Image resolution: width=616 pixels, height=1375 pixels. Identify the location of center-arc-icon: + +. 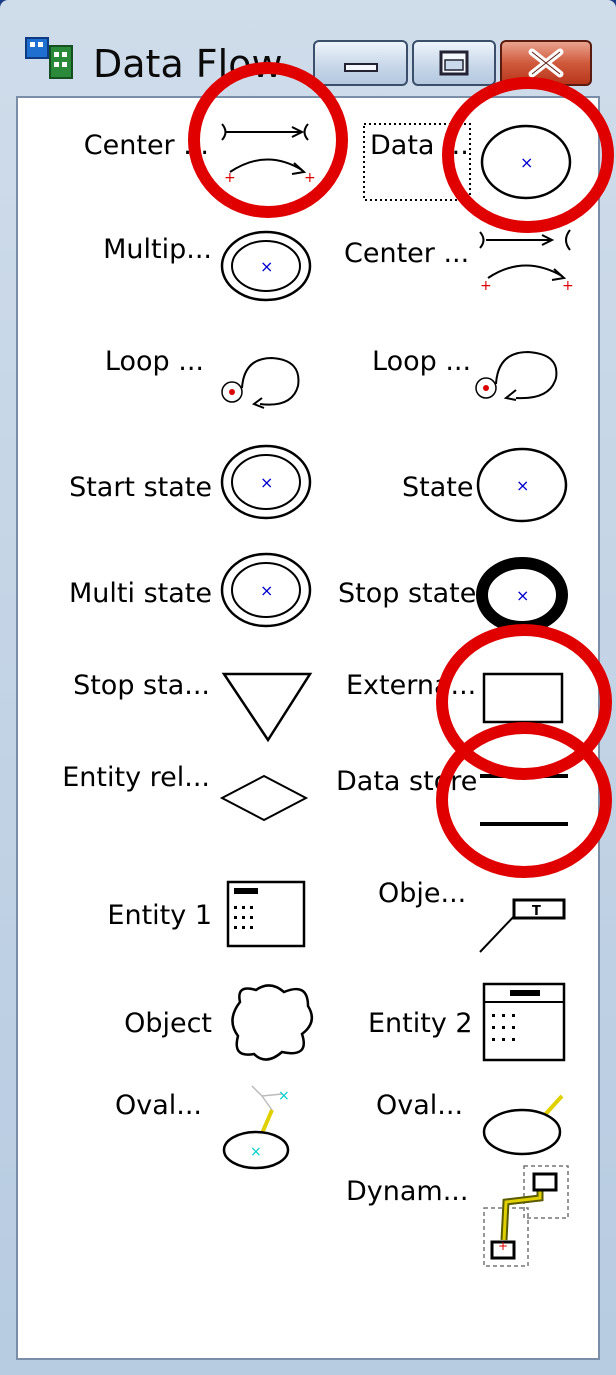
(527, 260).